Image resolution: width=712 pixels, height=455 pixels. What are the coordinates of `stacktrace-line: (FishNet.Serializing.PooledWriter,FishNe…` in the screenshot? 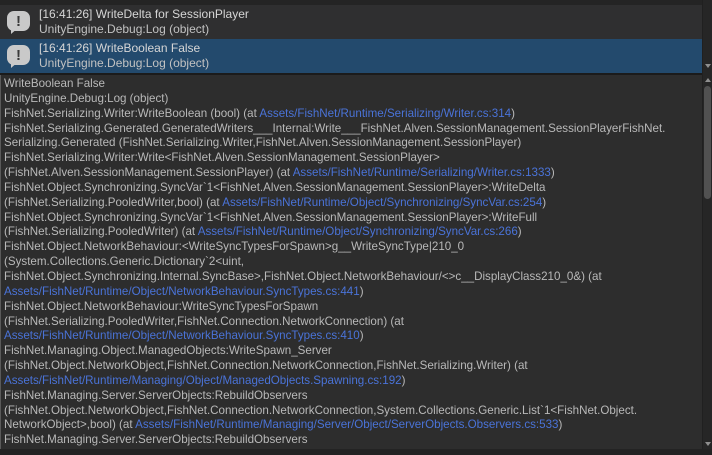 It's located at (353, 322).